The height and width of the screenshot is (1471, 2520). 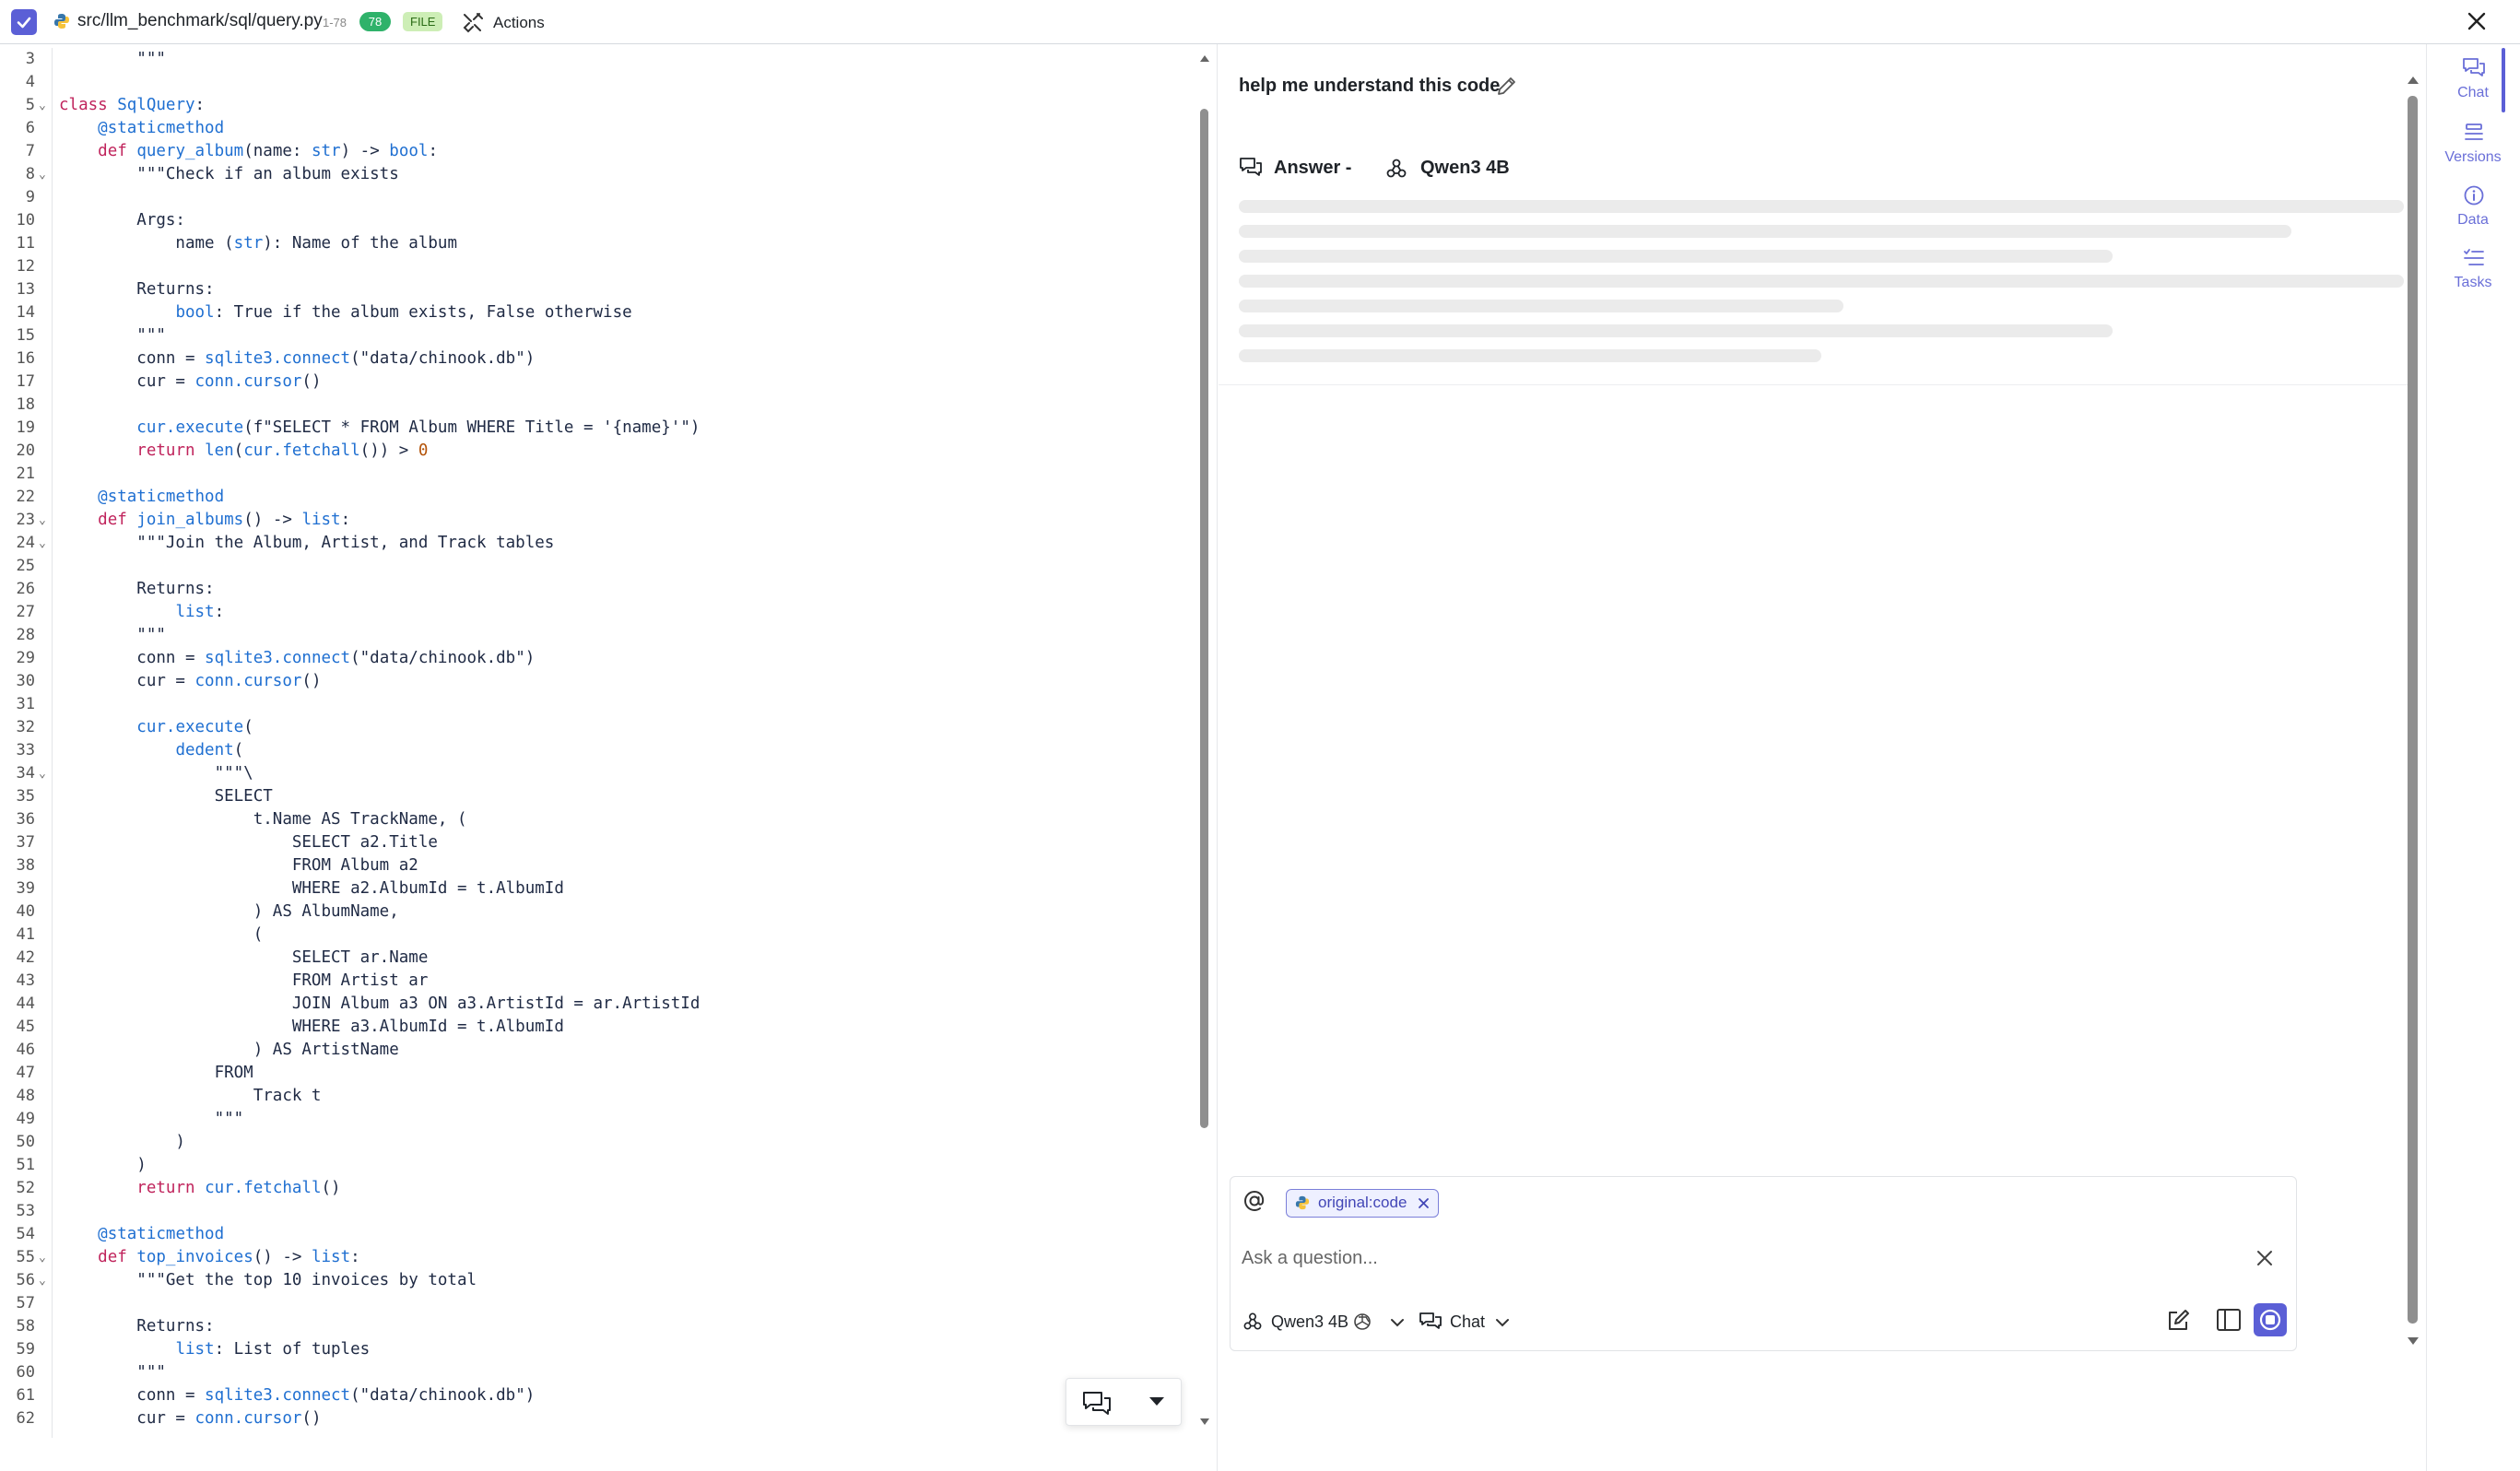 What do you see at coordinates (599, 106) in the screenshot?
I see `code-line: 5 ⌄ class SqlQuery:` at bounding box center [599, 106].